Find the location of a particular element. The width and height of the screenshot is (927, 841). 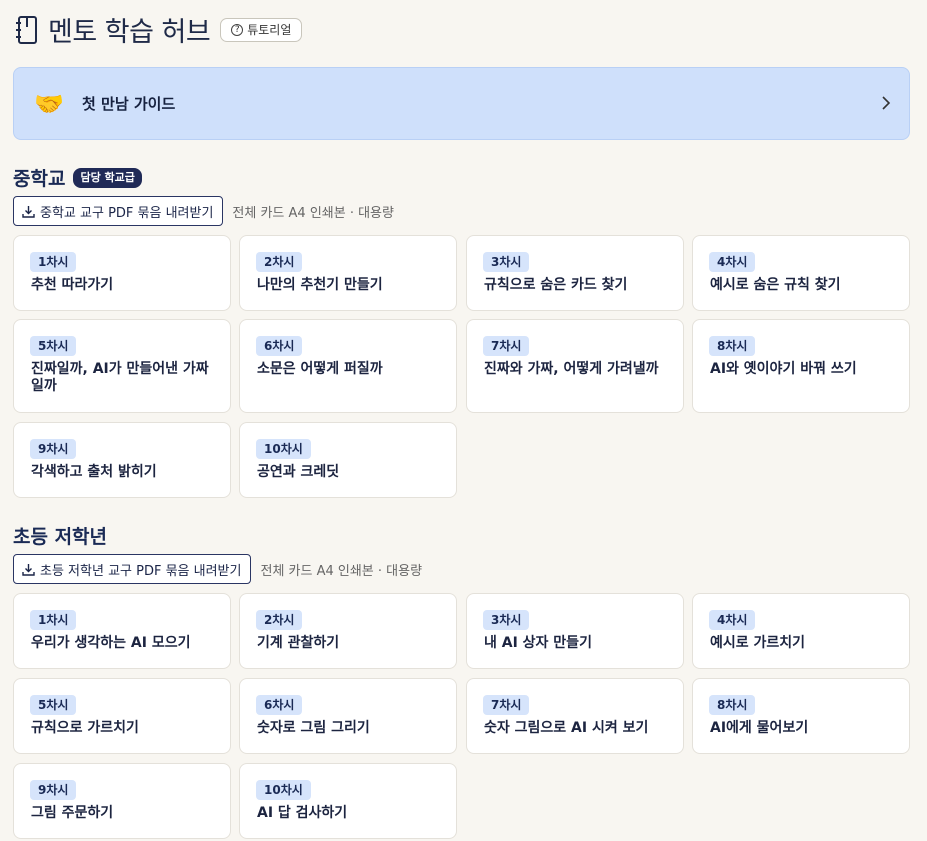

session-title: 진짜와 가짜, 어떻게 가려낼까 is located at coordinates (571, 369).